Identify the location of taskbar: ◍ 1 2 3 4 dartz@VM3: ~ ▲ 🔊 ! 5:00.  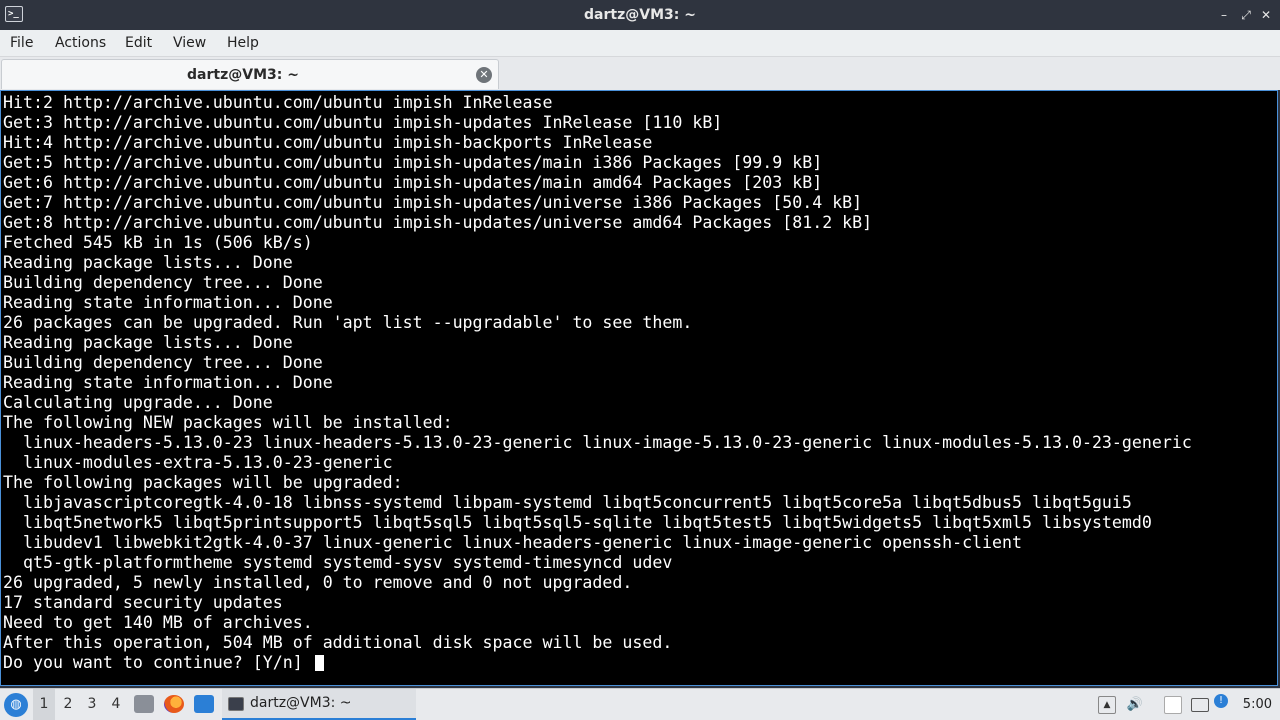
(640, 704).